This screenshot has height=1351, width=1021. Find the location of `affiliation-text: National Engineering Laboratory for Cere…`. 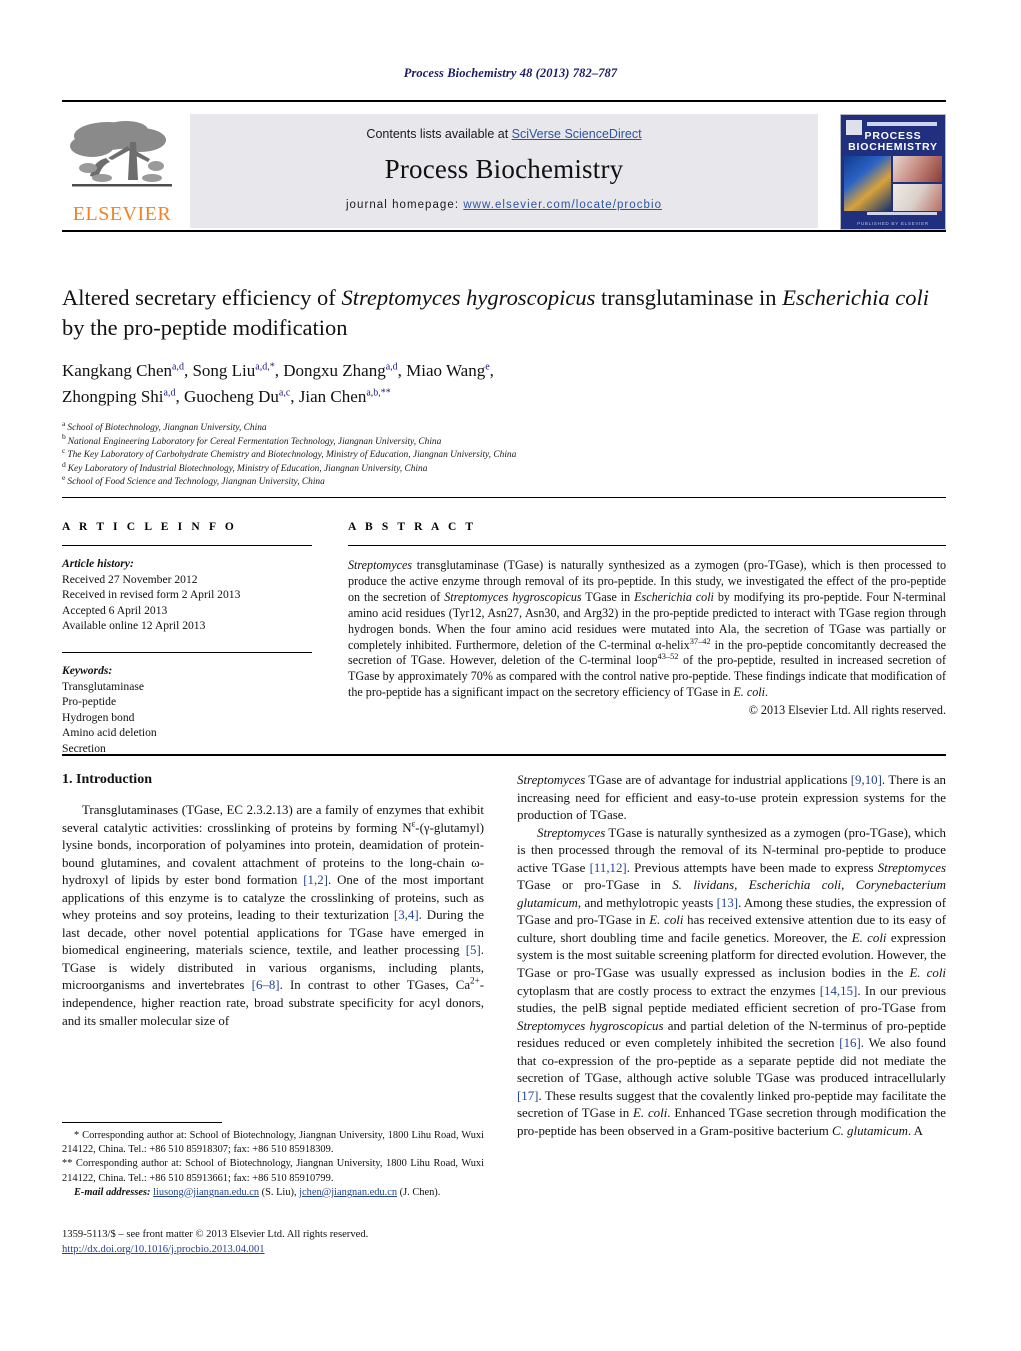

affiliation-text: National Engineering Laboratory for Cere… is located at coordinates (254, 441).